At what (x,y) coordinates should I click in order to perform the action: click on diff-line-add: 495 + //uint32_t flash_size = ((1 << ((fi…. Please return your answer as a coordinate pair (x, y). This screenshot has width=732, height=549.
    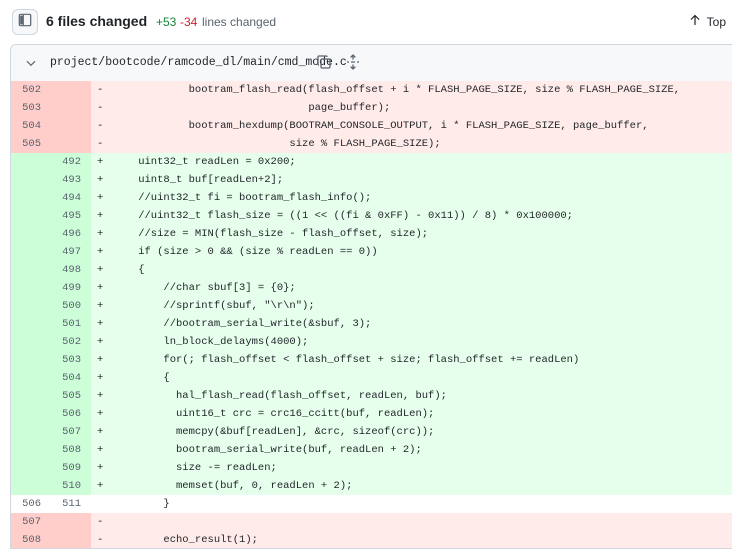
    Looking at the image, I should click on (371, 216).